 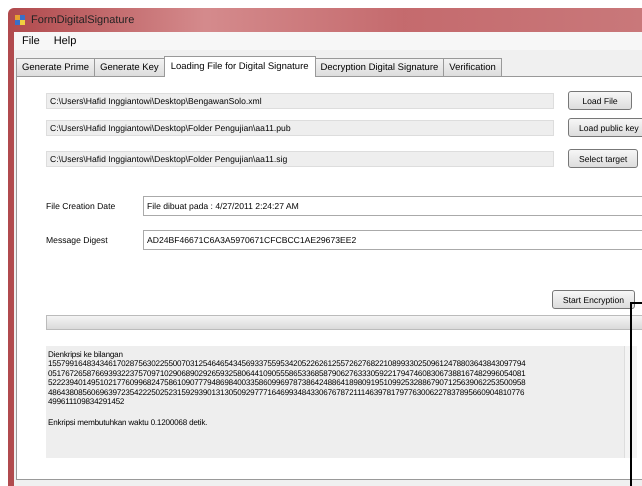 What do you see at coordinates (472, 67) in the screenshot?
I see `tab: Verification` at bounding box center [472, 67].